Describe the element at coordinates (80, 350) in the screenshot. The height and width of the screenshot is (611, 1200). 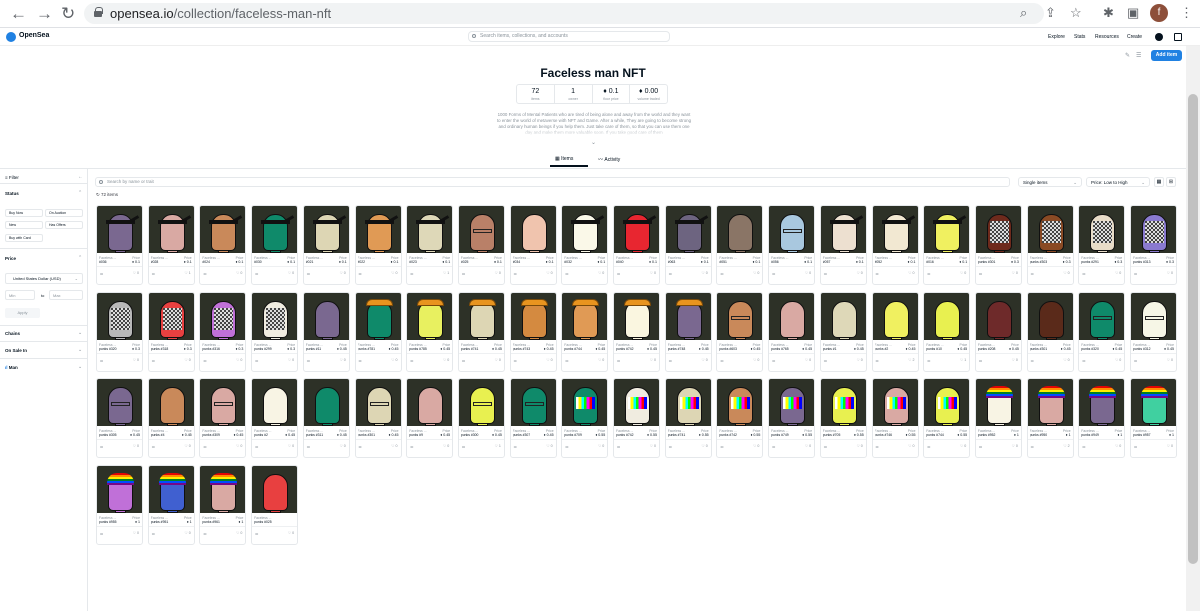
I see `chevron-down-icon: ⌄` at that location.